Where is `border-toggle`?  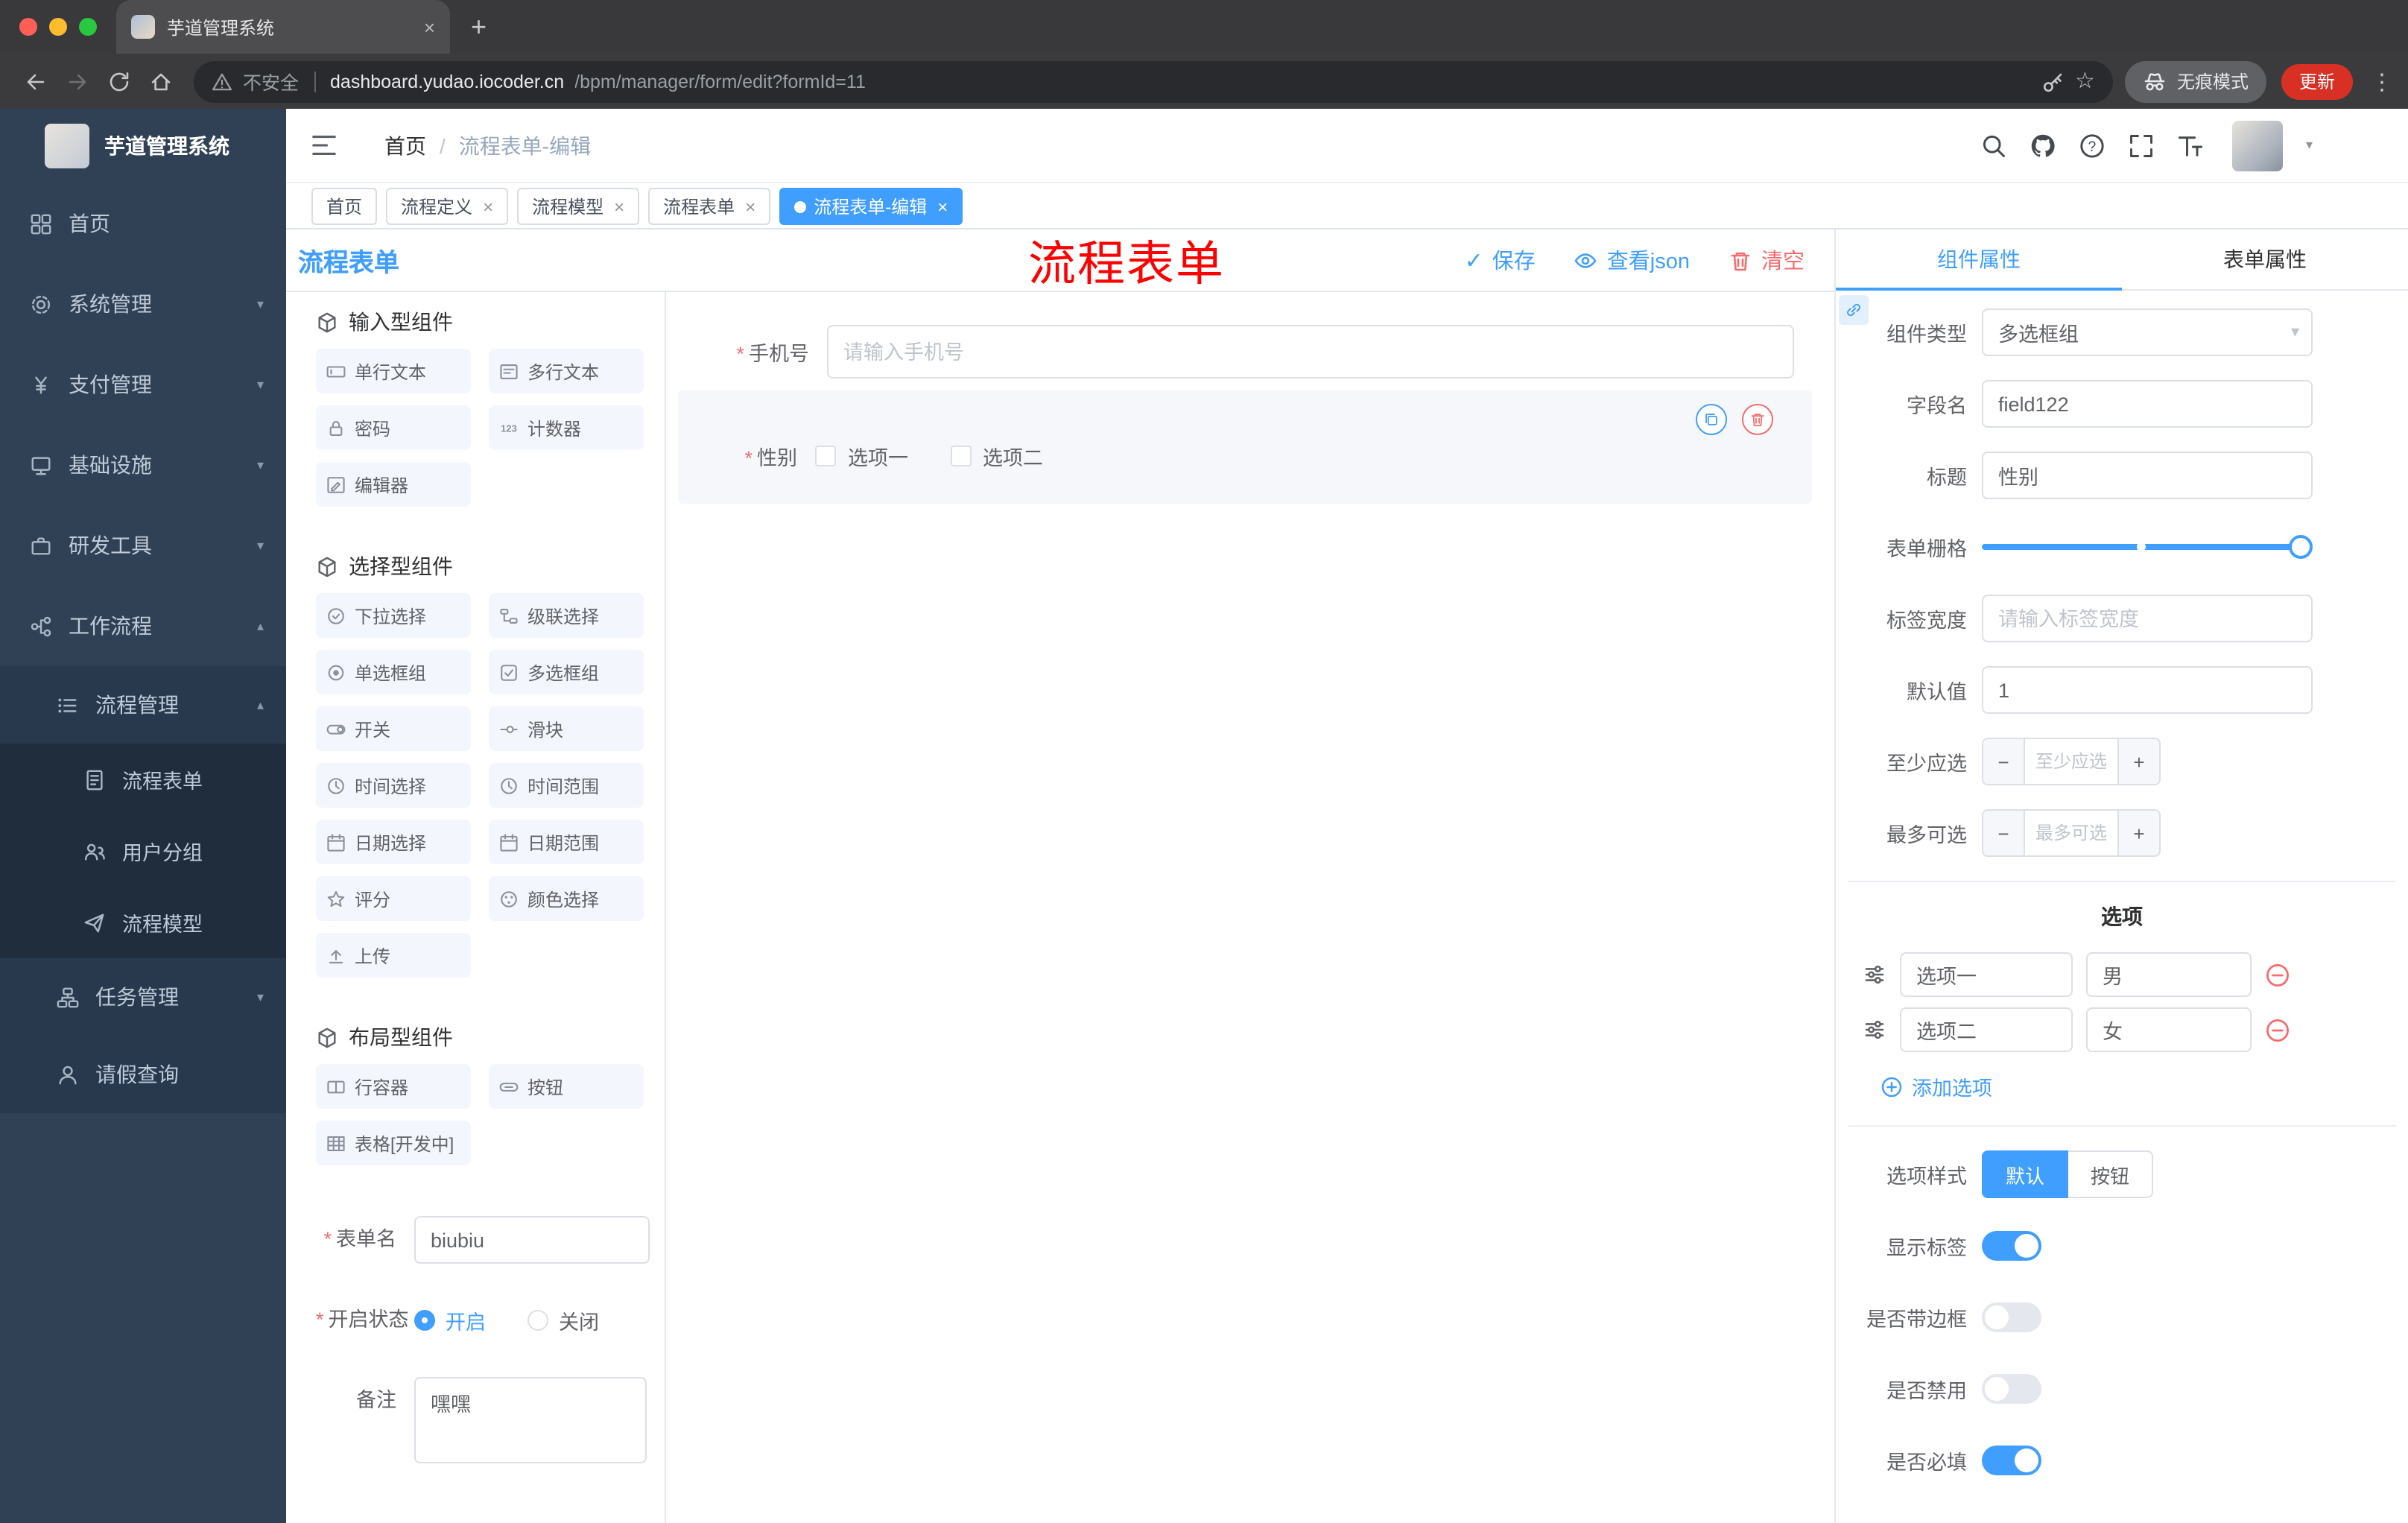
border-toggle is located at coordinates (2011, 1317).